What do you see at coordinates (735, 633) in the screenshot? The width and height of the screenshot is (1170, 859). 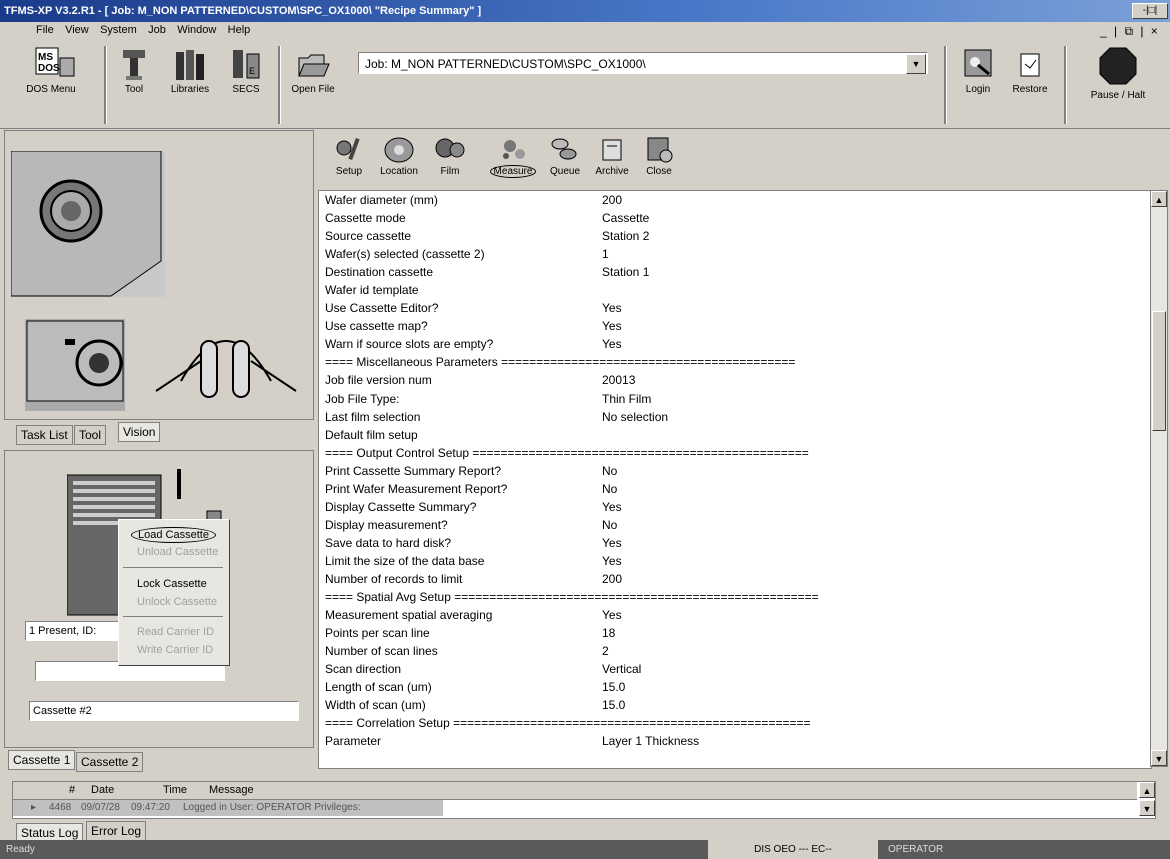 I see `summary-row: Points per scan line 18` at bounding box center [735, 633].